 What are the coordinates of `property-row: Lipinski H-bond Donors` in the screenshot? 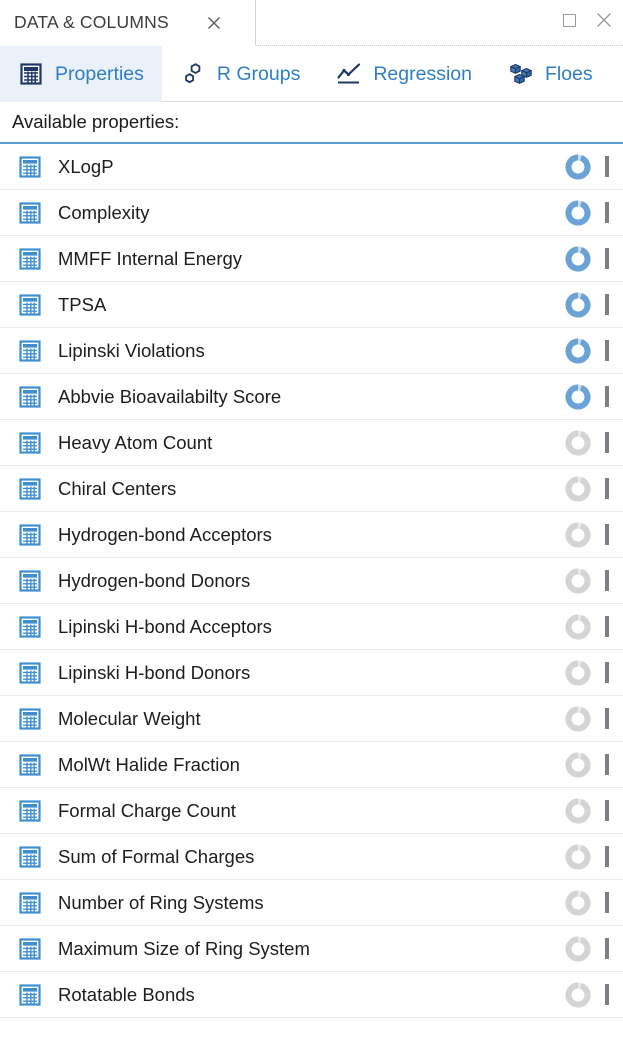 It's located at (311, 673).